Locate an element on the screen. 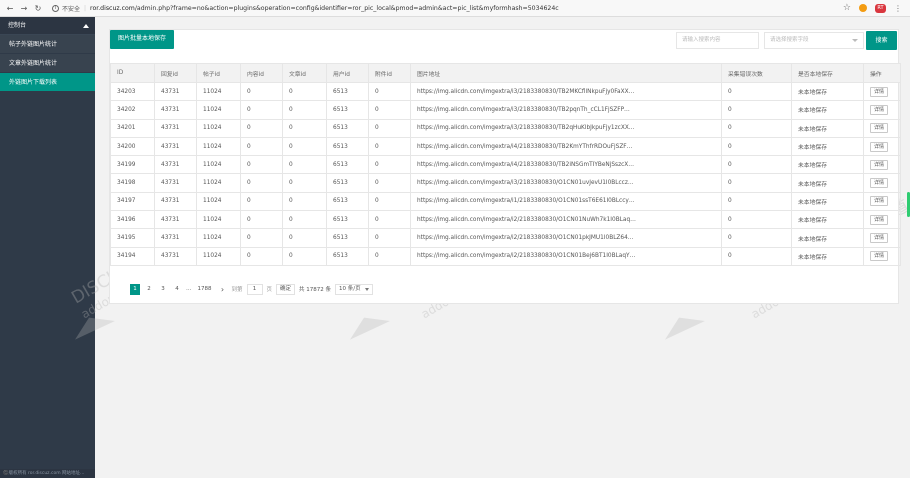 This screenshot has width=910, height=478. sidebar-item-thread-images: 帖子外链图片统计 is located at coordinates (47, 44).